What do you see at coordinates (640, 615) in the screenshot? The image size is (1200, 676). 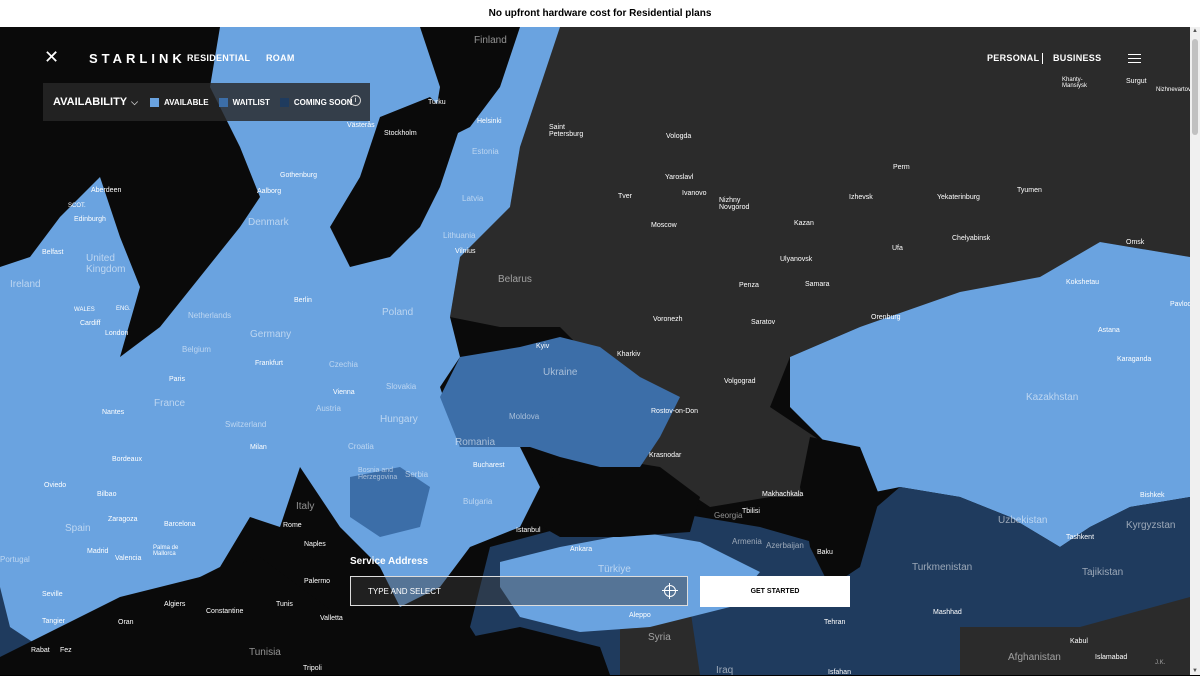 I see `city-label: Aleppo` at bounding box center [640, 615].